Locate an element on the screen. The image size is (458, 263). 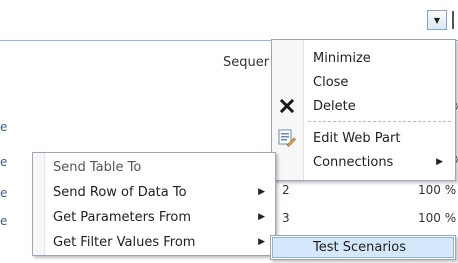
web-part-menu-dropdown-button: ▼ is located at coordinates (437, 20).